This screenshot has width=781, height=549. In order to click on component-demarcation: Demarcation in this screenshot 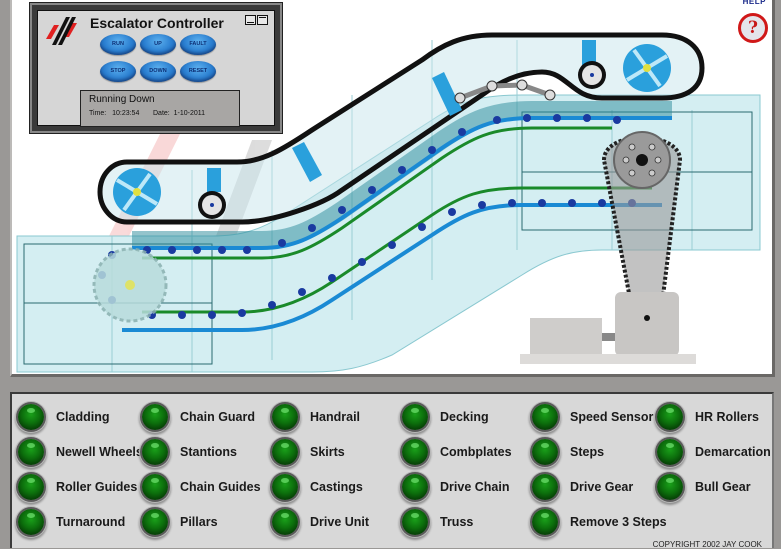, I will do `click(714, 452)`.